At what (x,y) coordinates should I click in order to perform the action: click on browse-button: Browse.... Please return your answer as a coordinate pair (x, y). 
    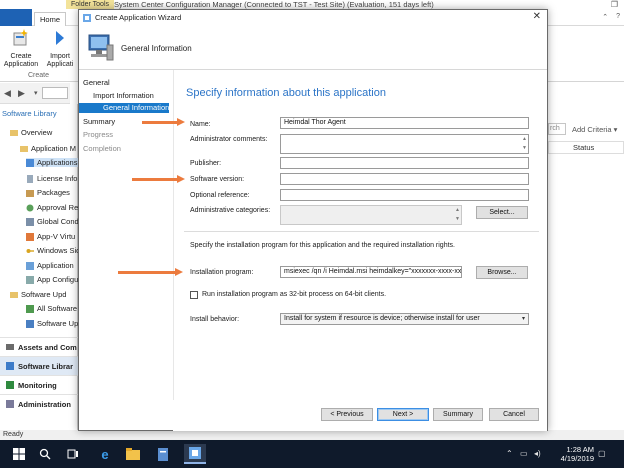
    Looking at the image, I should click on (502, 272).